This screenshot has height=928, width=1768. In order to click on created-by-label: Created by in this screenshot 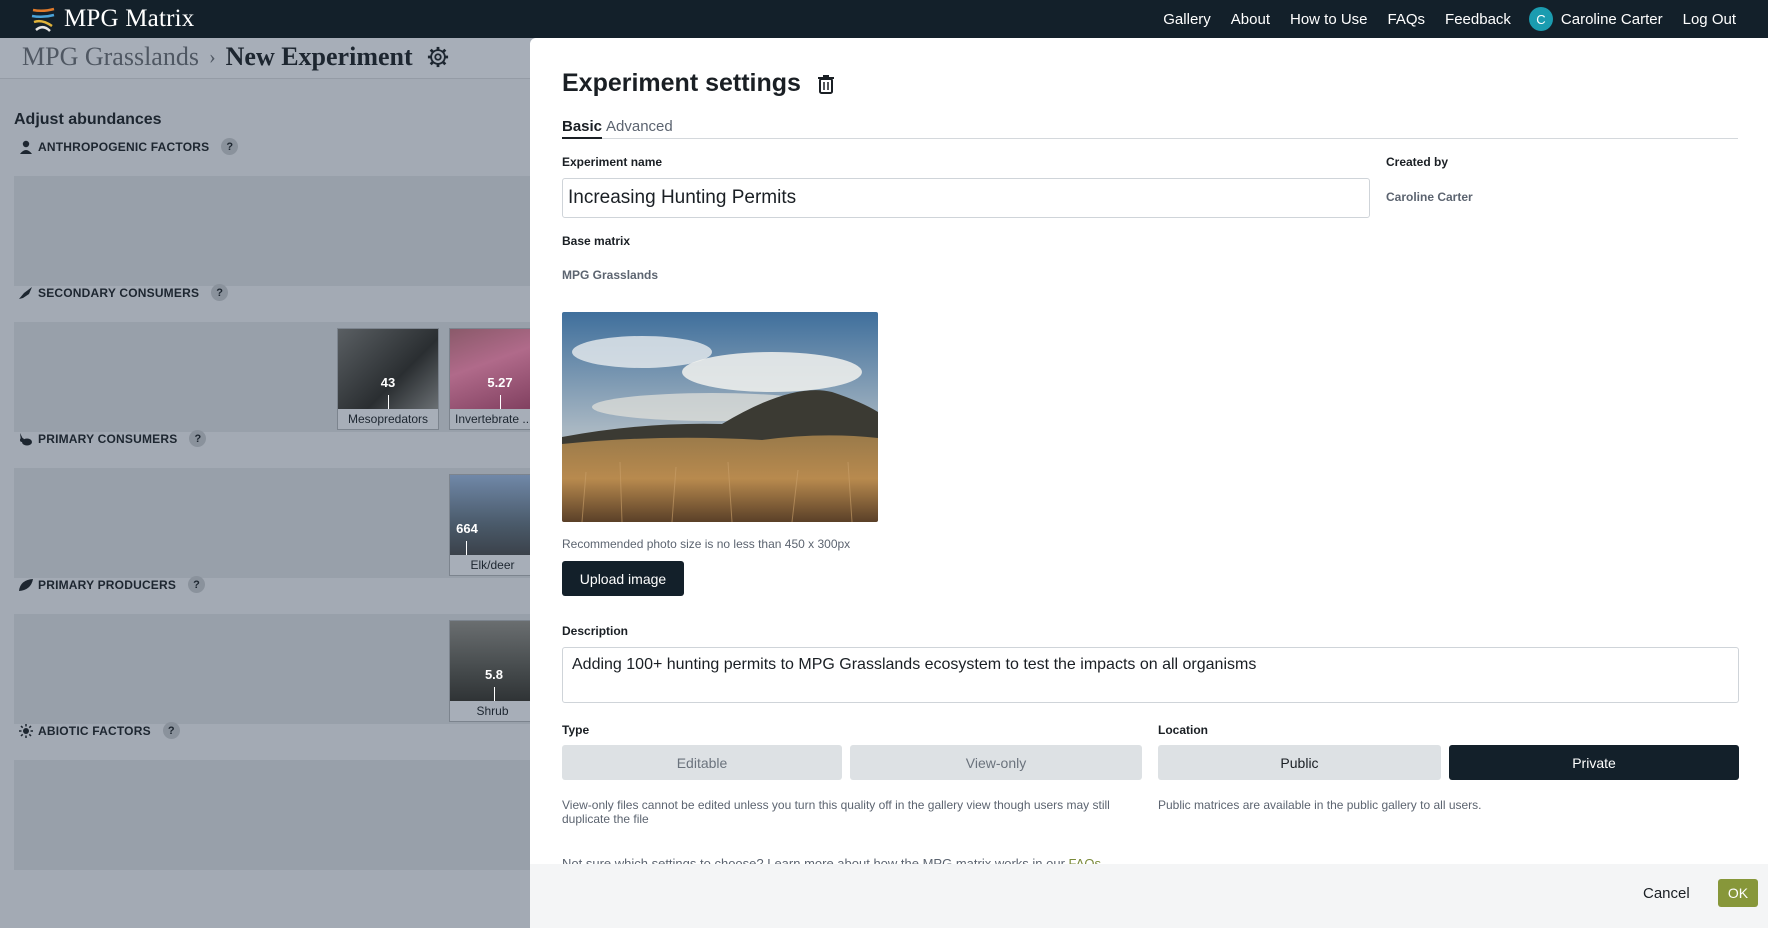, I will do `click(1417, 162)`.